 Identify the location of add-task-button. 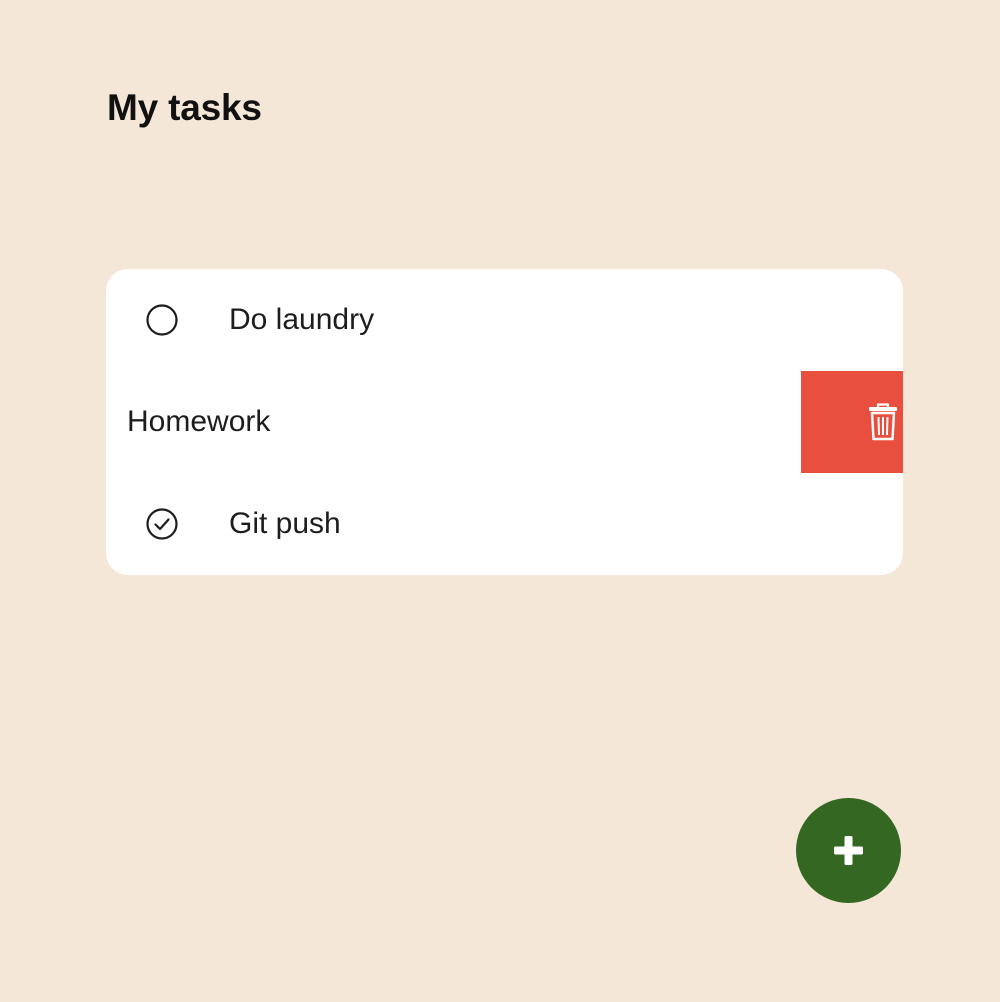
(848, 850).